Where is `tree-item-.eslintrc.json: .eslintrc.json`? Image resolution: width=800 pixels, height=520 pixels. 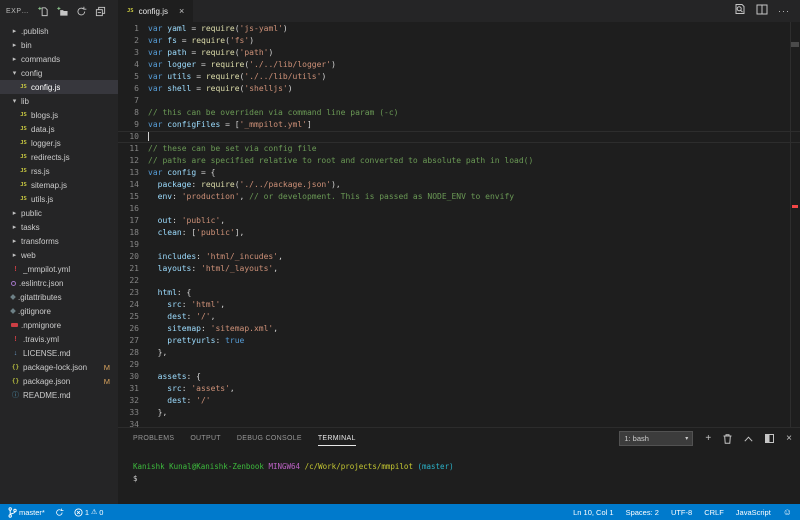 tree-item-.eslintrc.json: .eslintrc.json is located at coordinates (59, 283).